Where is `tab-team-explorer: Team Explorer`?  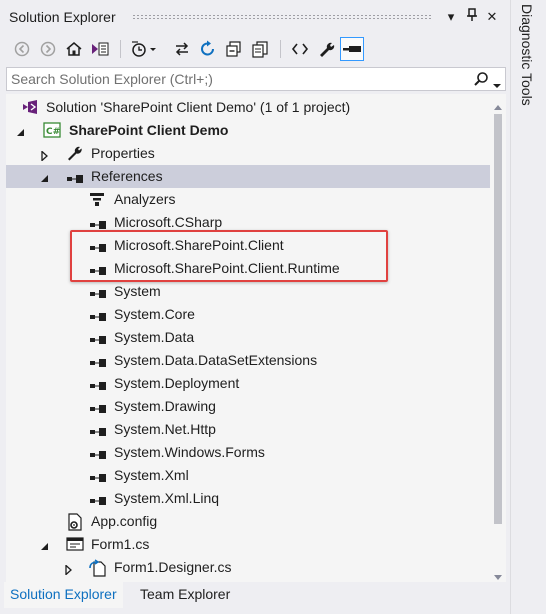 tab-team-explorer: Team Explorer is located at coordinates (185, 595).